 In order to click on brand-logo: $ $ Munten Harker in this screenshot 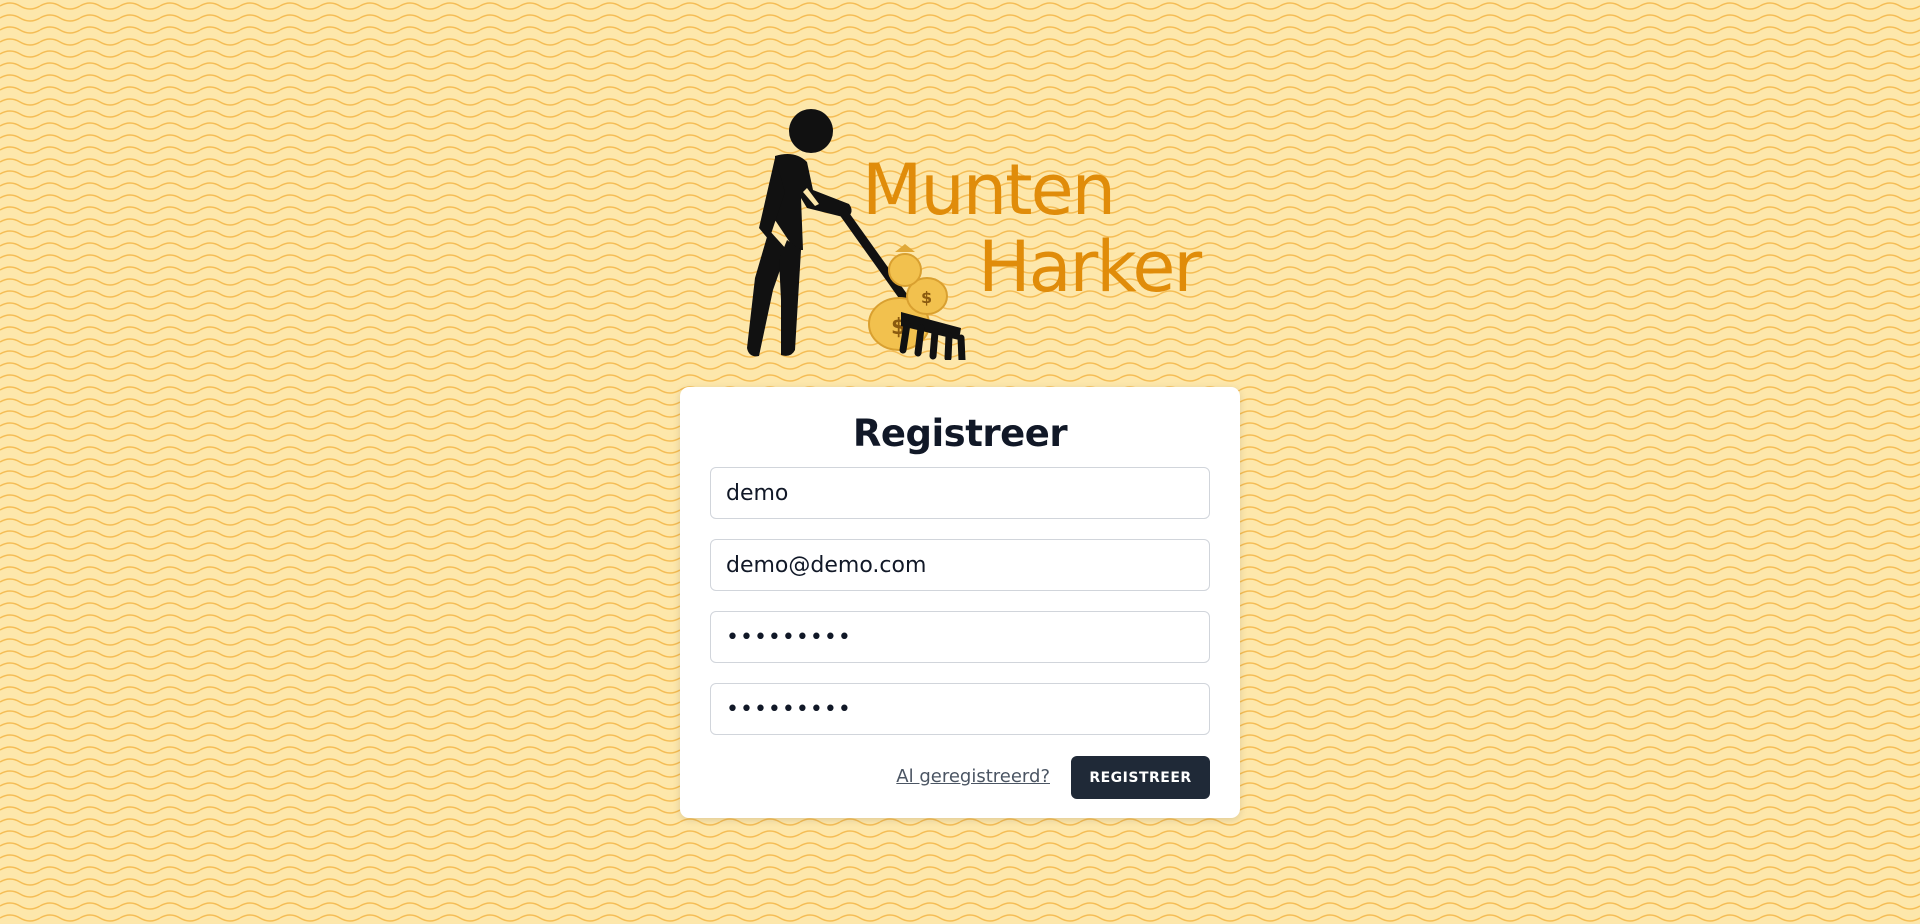, I will do `click(965, 230)`.